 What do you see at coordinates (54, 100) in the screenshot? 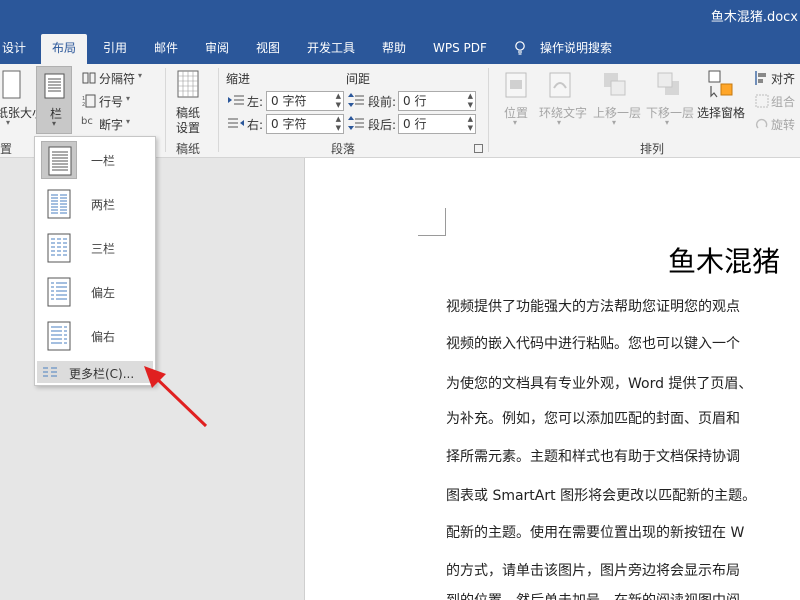
I see `columns-button: 栏 ▾` at bounding box center [54, 100].